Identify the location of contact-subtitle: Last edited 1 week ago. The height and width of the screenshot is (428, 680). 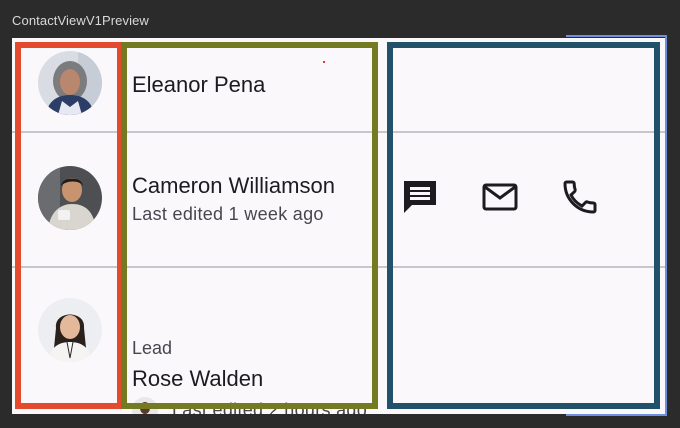
(228, 214).